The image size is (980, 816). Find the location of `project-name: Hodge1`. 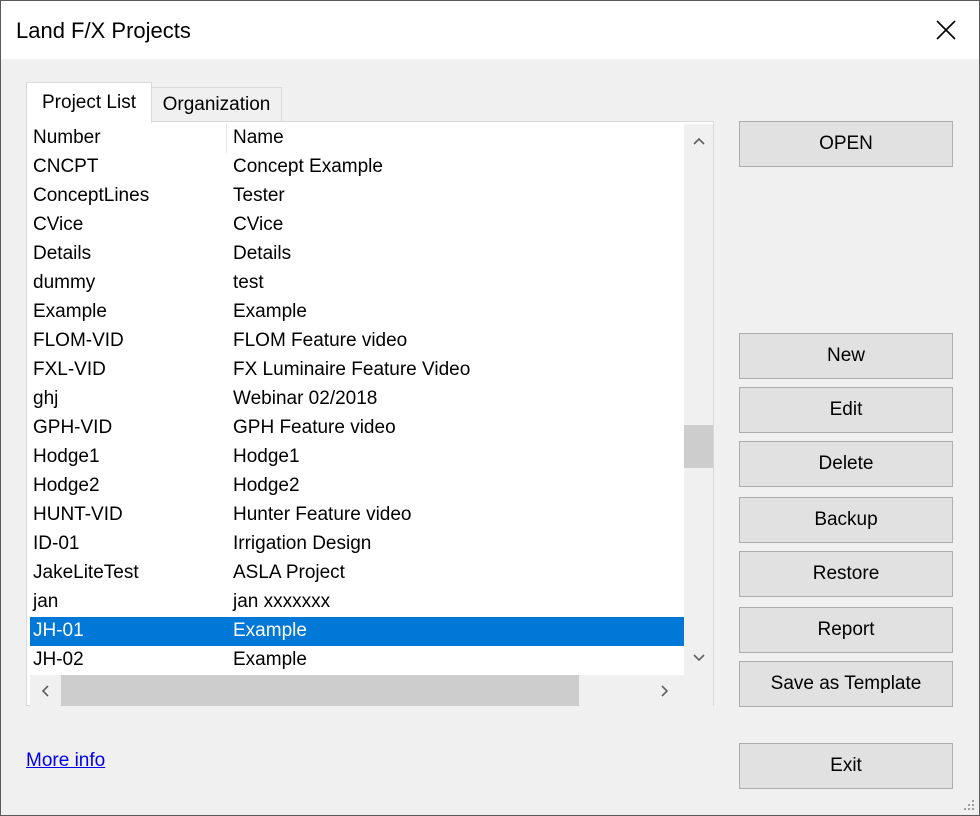

project-name: Hodge1 is located at coordinates (266, 456).